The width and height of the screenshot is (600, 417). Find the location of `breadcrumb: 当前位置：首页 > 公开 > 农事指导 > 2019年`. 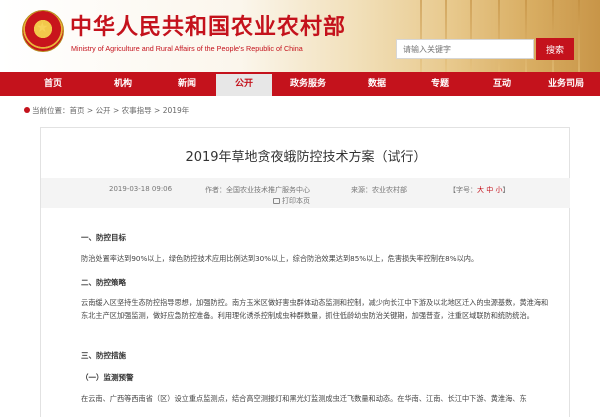

breadcrumb: 当前位置：首页 > 公开 > 农事指导 > 2019年 is located at coordinates (106, 110).